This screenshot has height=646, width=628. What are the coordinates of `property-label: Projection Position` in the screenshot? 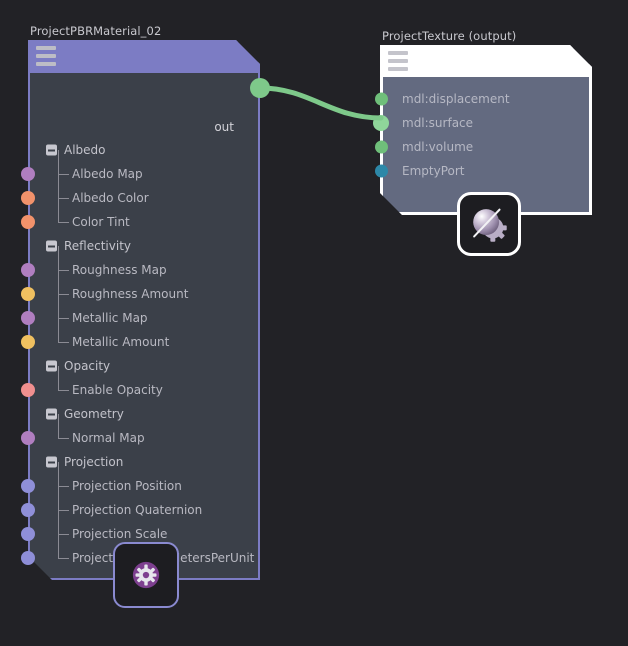 It's located at (127, 486).